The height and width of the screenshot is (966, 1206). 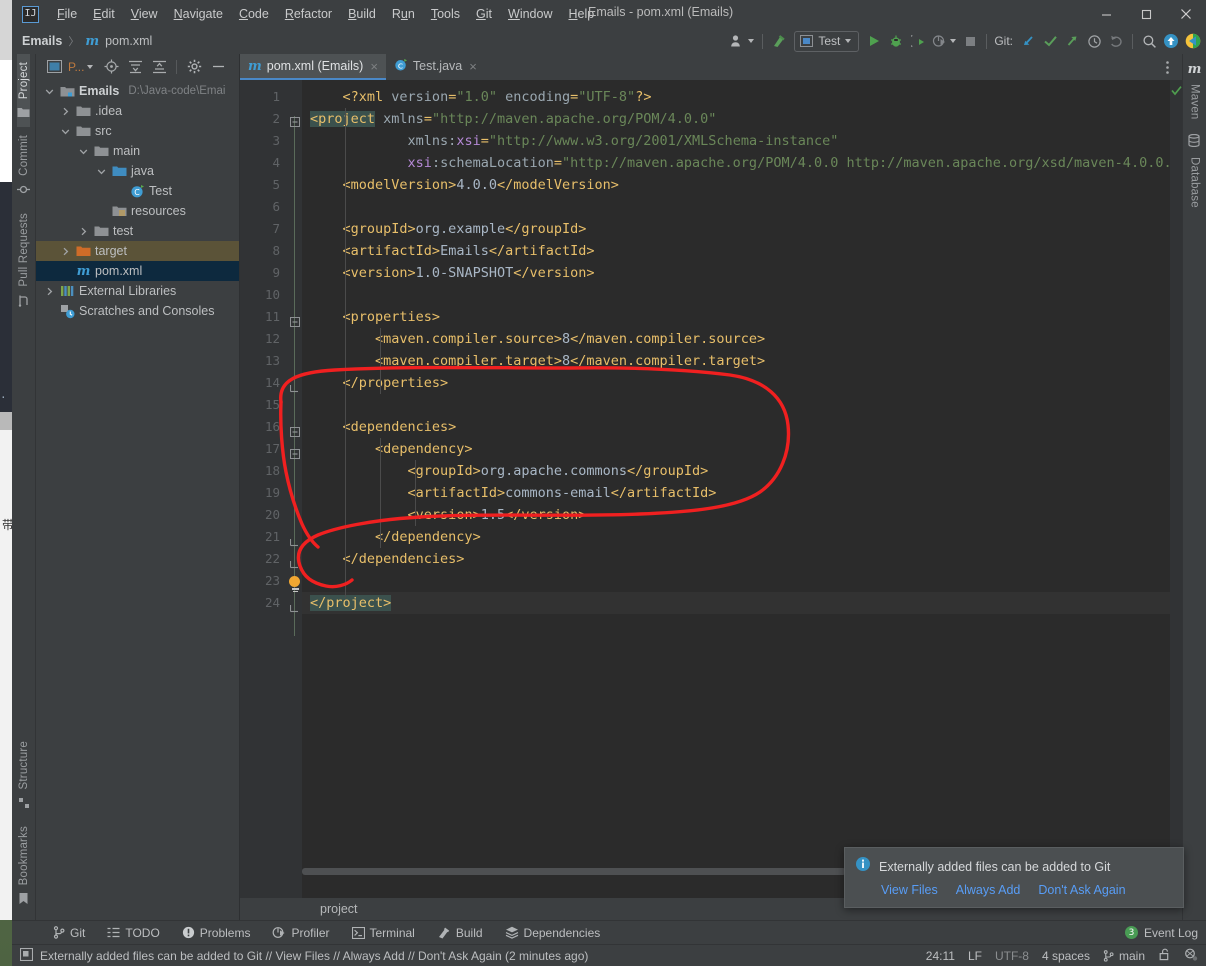 What do you see at coordinates (23, 260) in the screenshot?
I see `sidebar-item-pull-requests: Pull Requests` at bounding box center [23, 260].